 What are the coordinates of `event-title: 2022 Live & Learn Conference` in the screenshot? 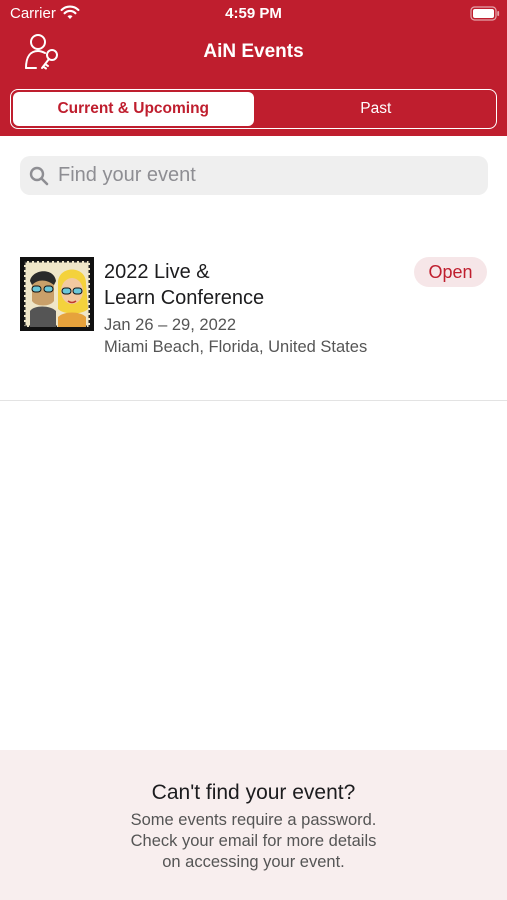 It's located at (234, 285).